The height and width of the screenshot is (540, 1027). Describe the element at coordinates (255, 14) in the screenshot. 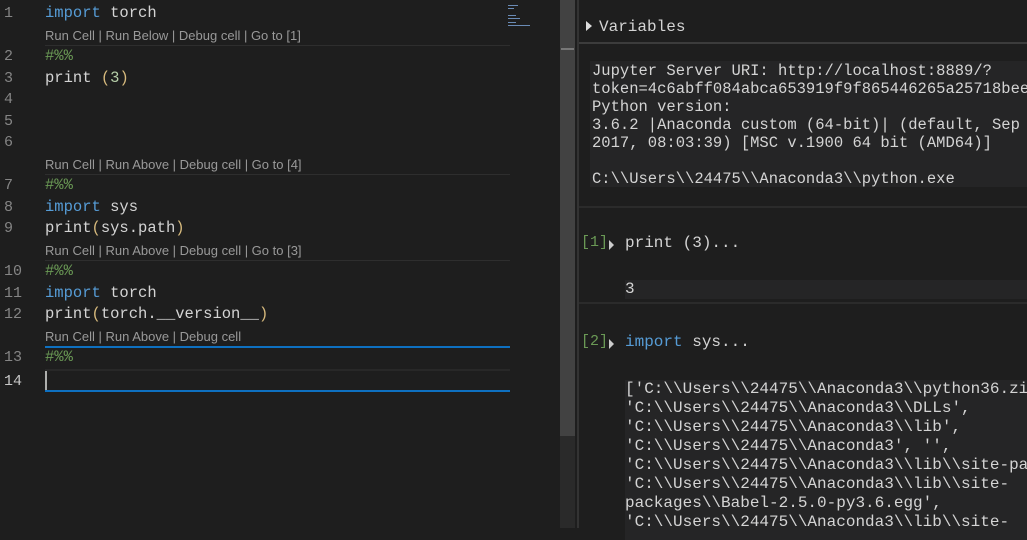

I see `code-line: 1 import torch` at that location.